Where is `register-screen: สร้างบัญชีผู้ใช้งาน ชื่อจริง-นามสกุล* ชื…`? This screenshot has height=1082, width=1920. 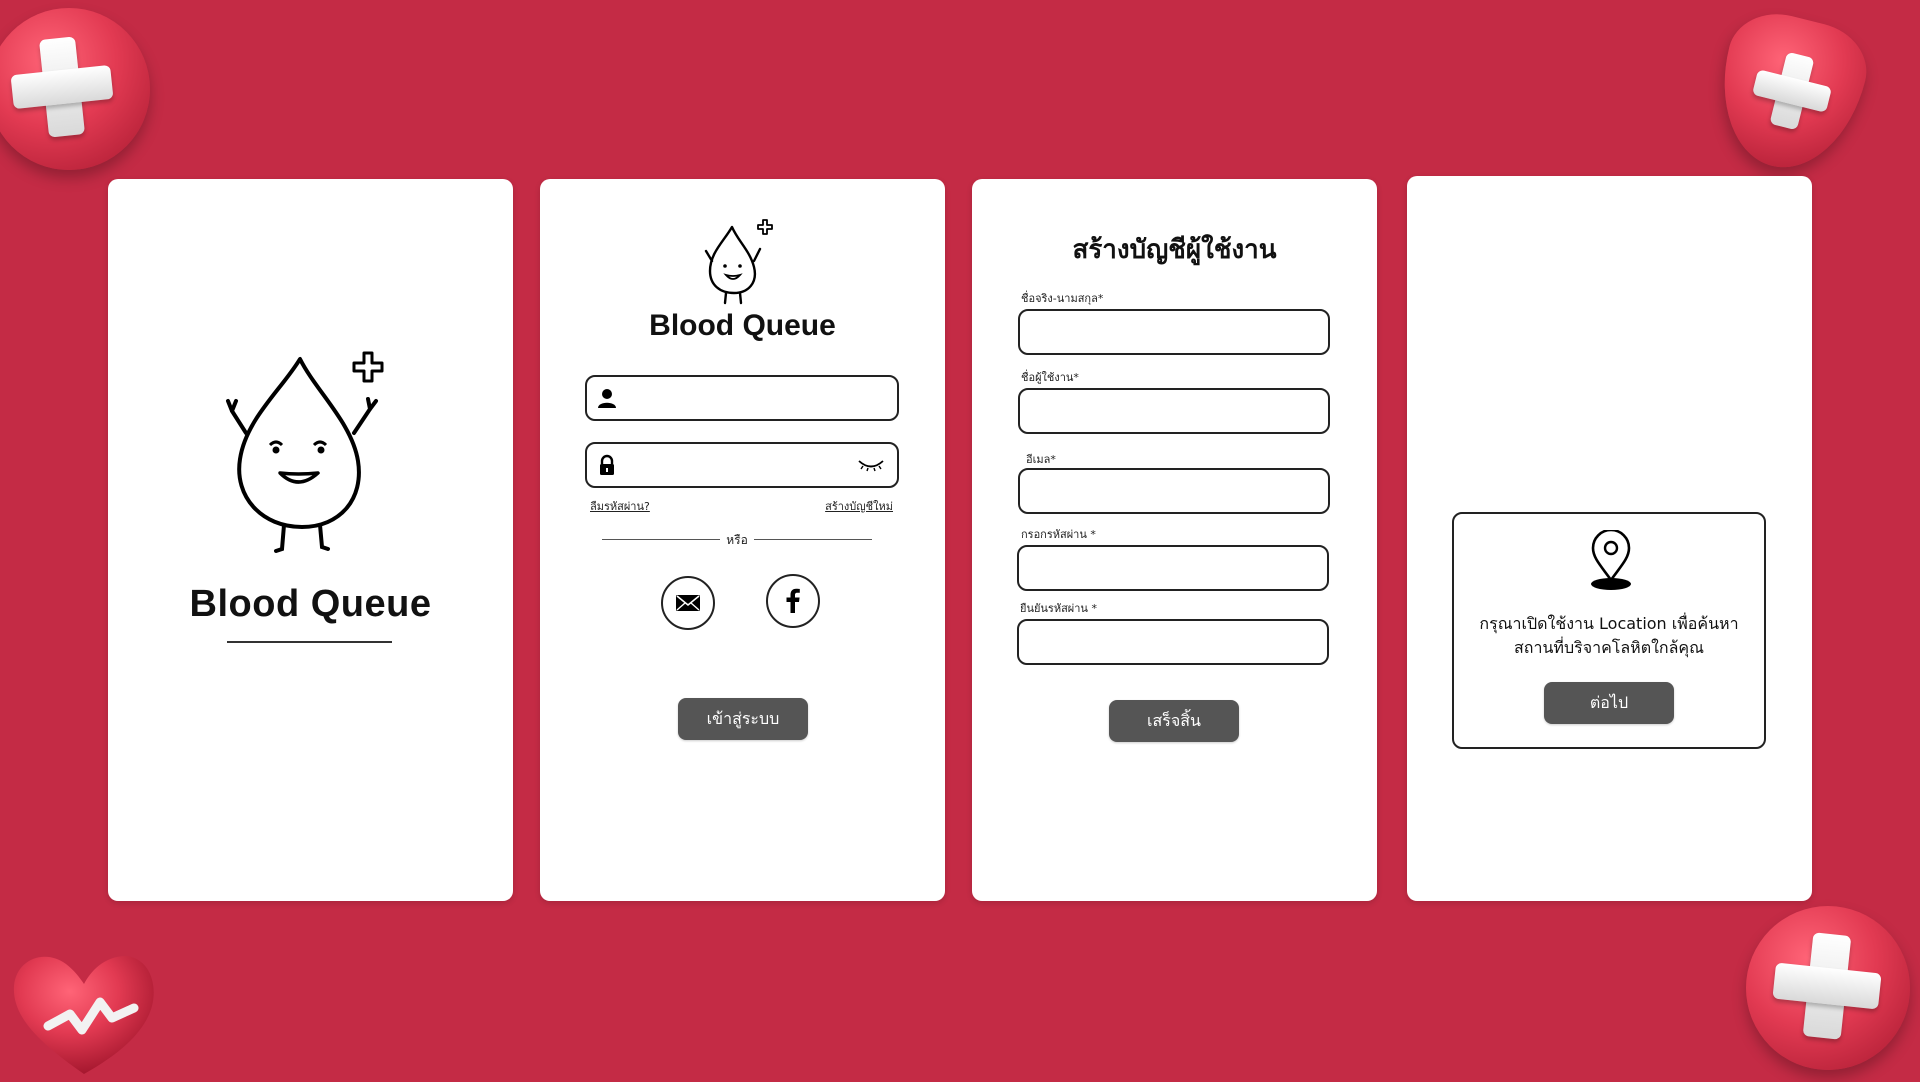 register-screen: สร้างบัญชีผู้ใช้งาน ชื่อจริง-นามสกุล* ชื… is located at coordinates (1174, 540).